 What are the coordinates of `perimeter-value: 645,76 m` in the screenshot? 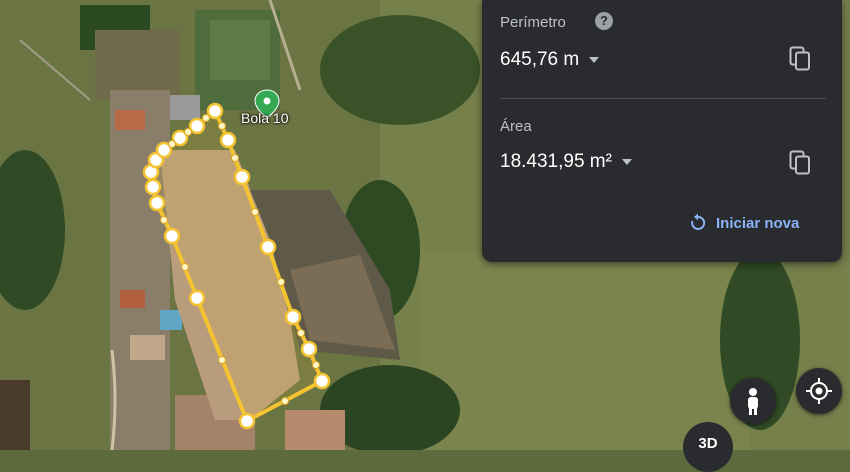 It's located at (540, 59).